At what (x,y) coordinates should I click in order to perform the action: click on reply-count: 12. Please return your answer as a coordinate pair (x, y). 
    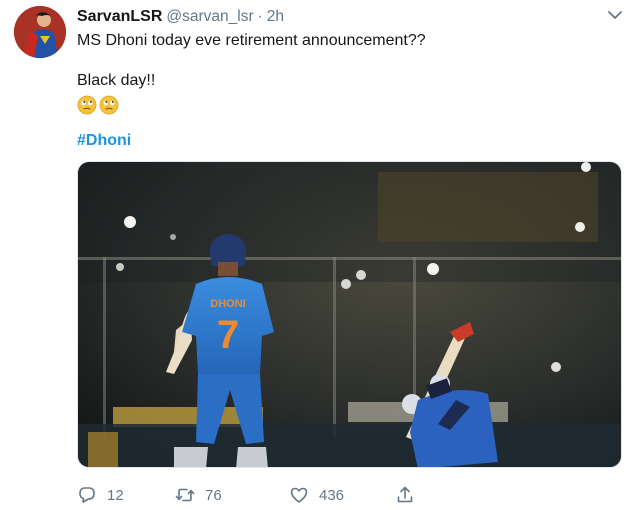
    Looking at the image, I should click on (115, 495).